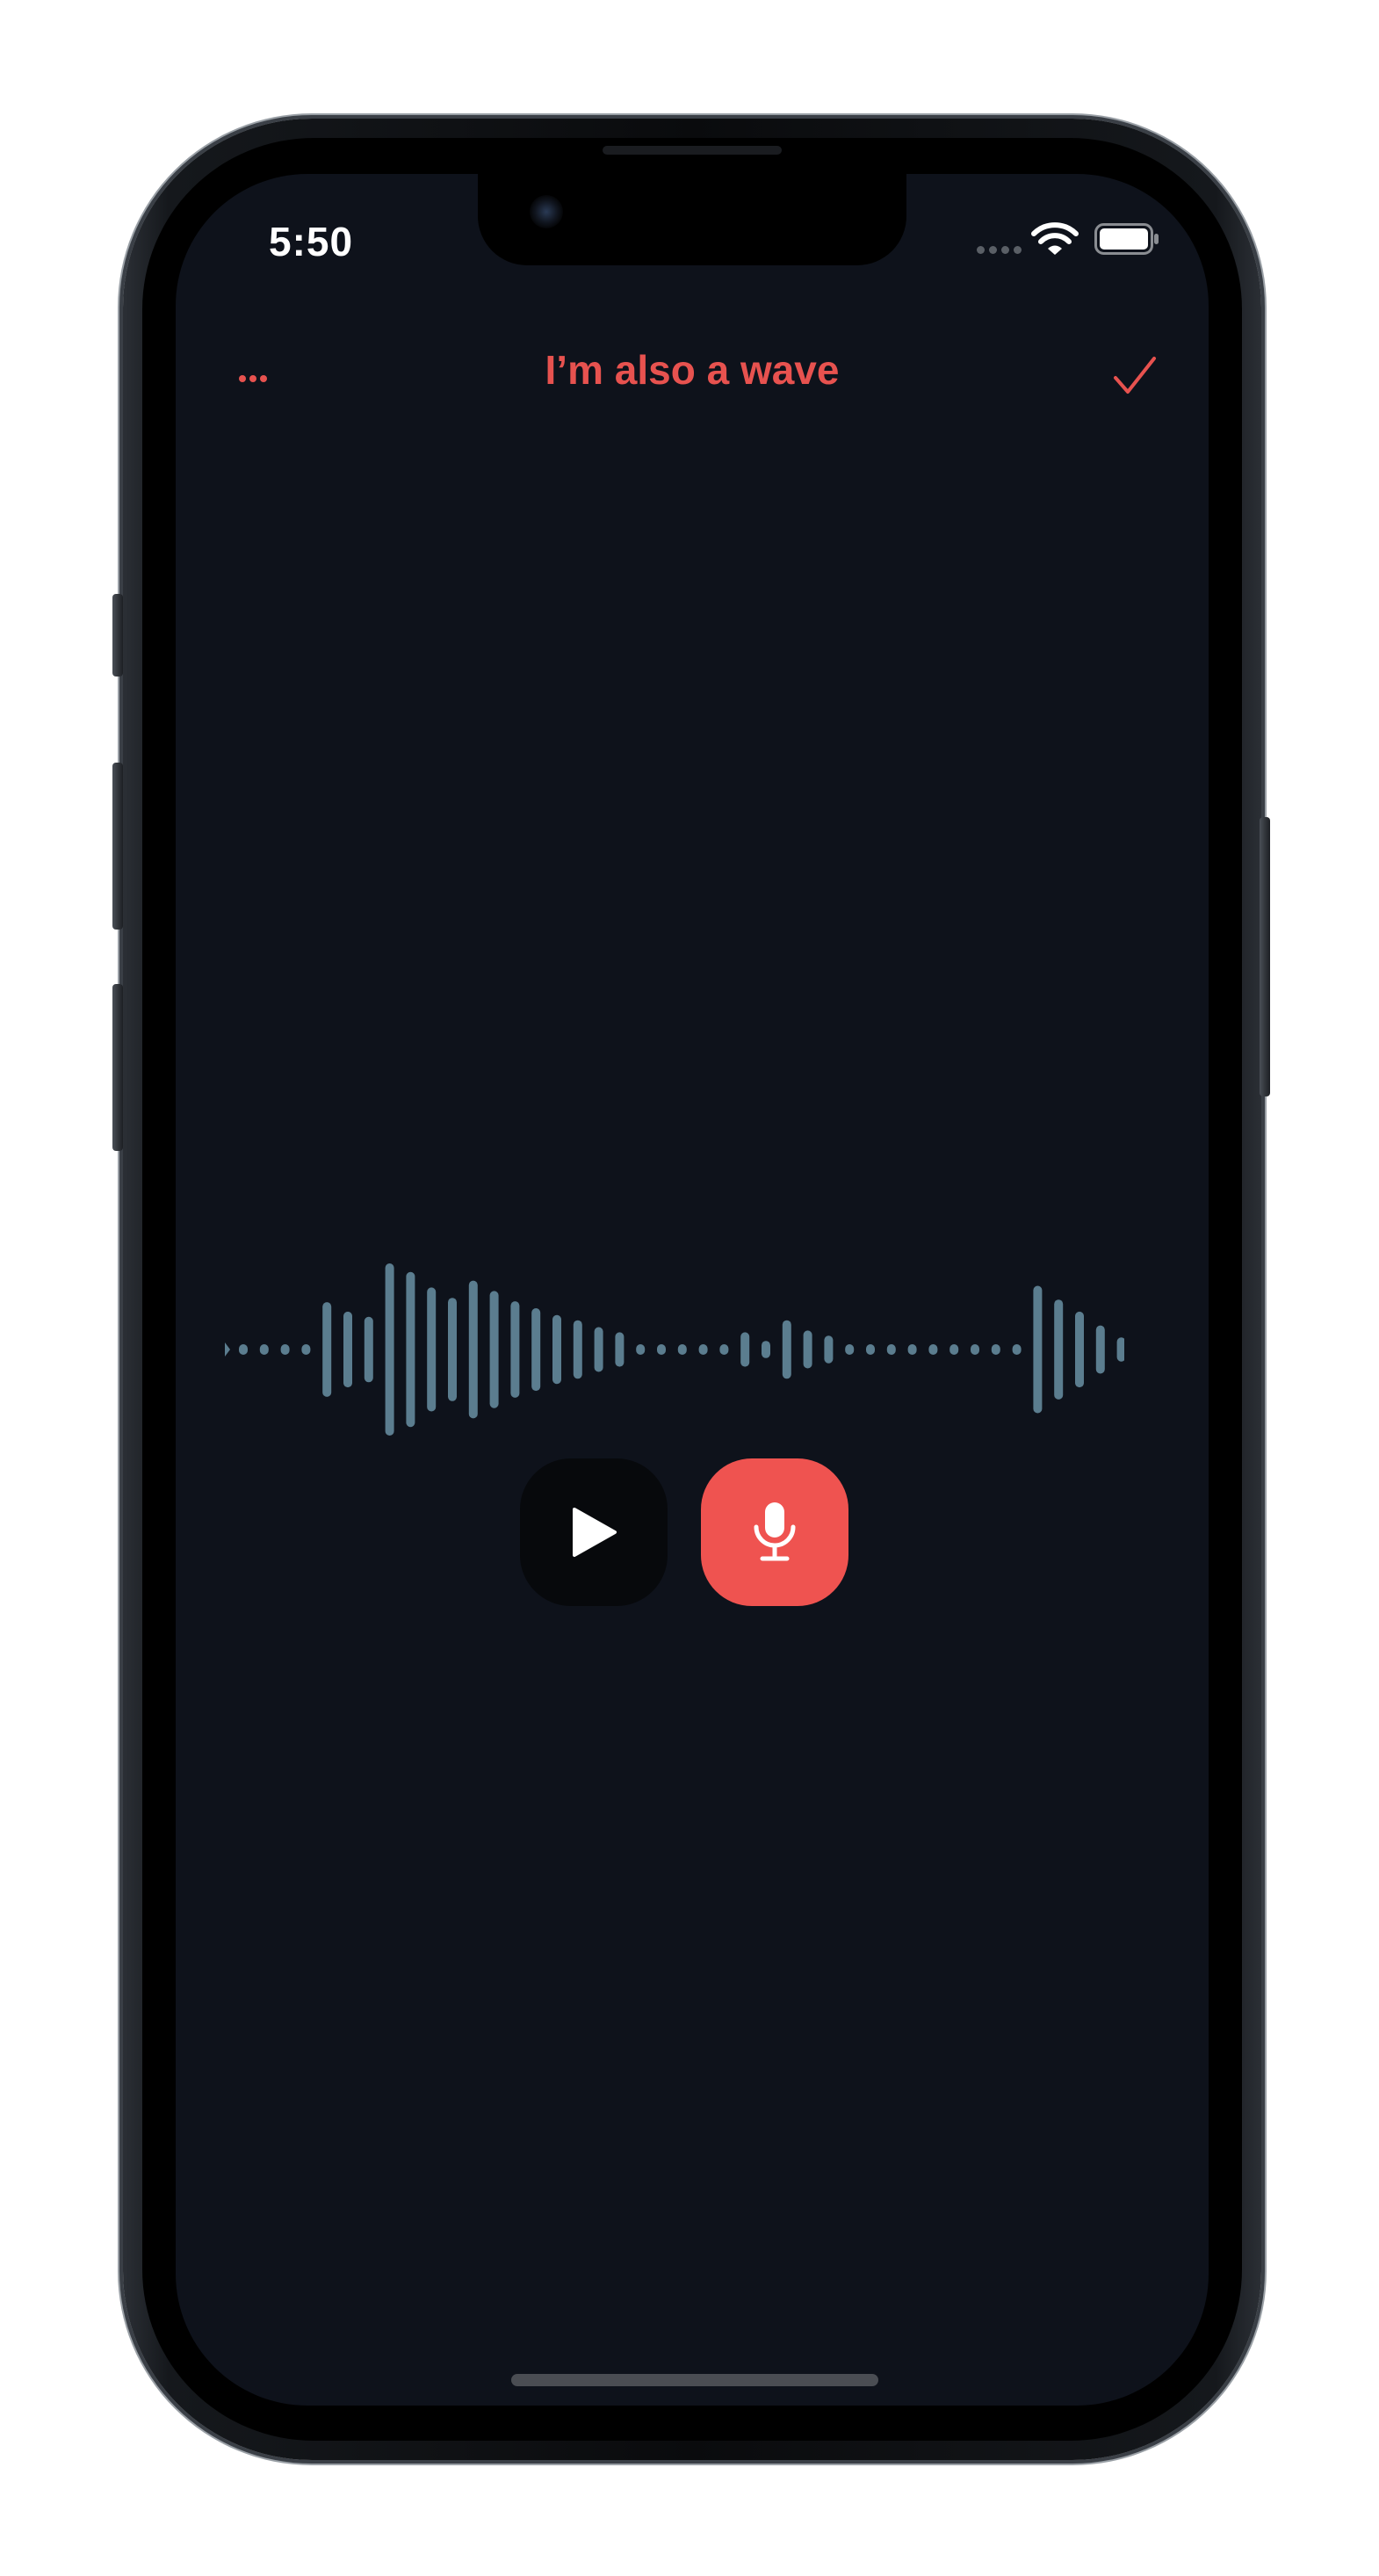 Image resolution: width=1379 pixels, height=2576 pixels. I want to click on done-button, so click(1135, 375).